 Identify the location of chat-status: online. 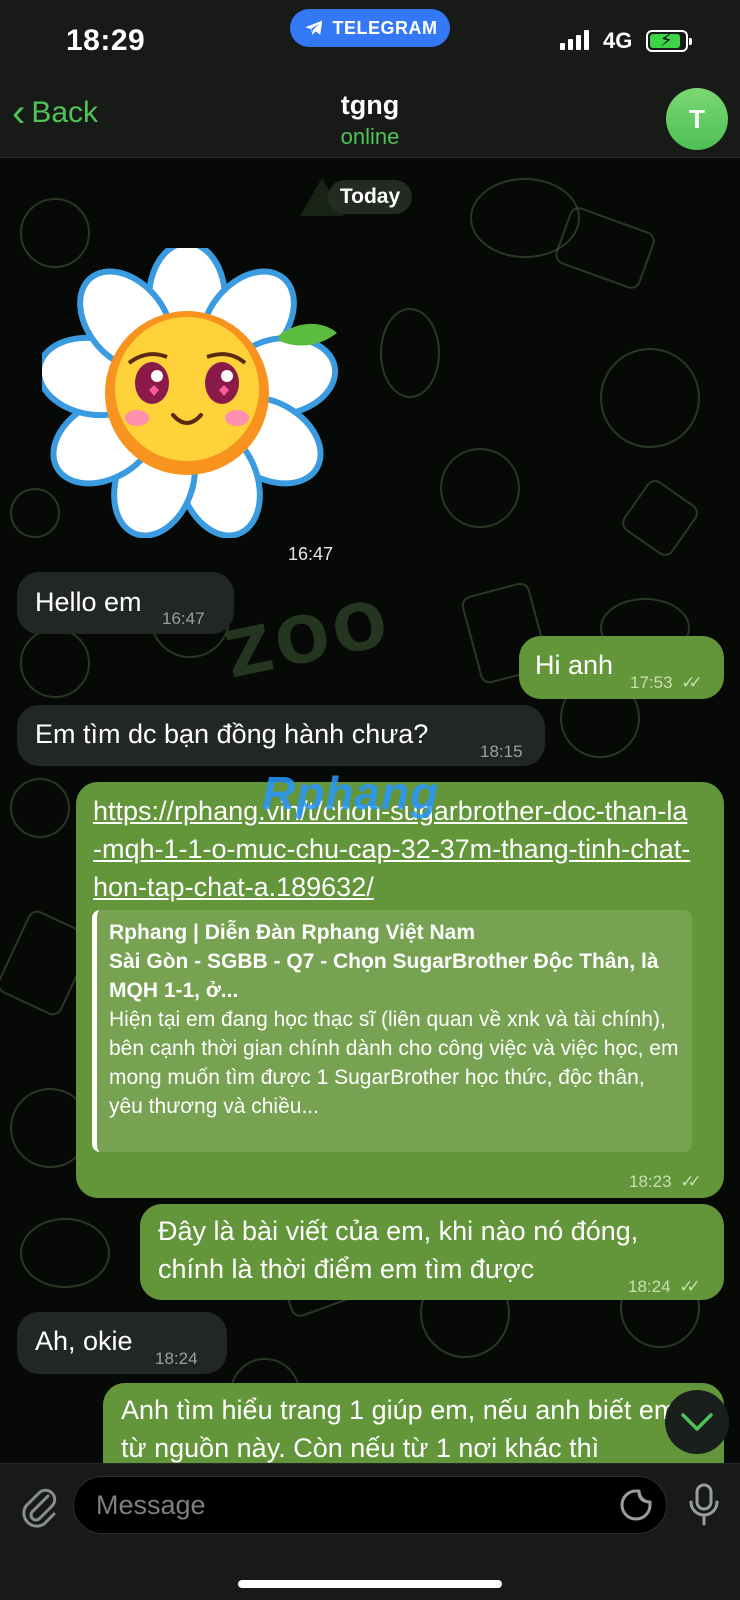
(370, 136).